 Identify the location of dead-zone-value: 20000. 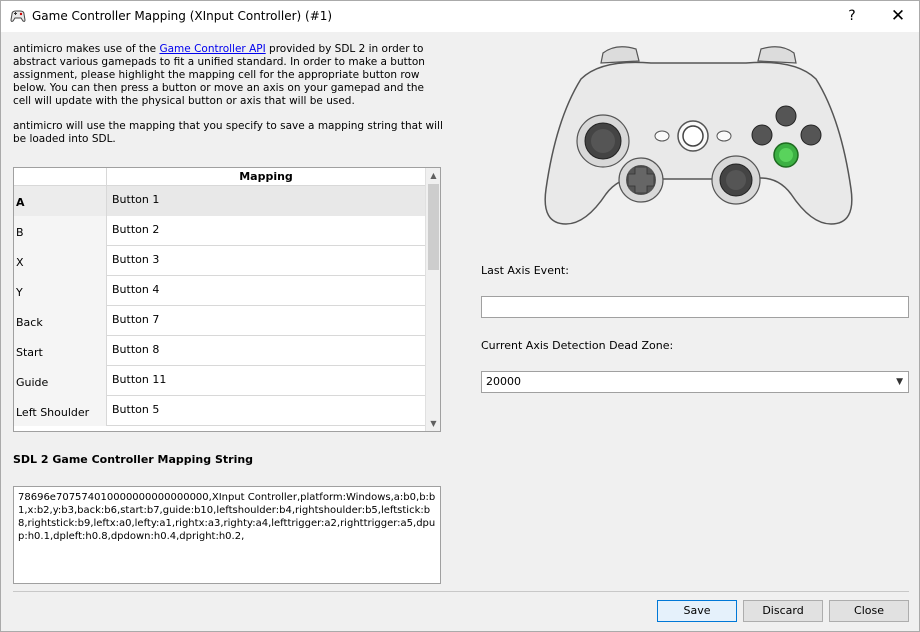
(503, 381).